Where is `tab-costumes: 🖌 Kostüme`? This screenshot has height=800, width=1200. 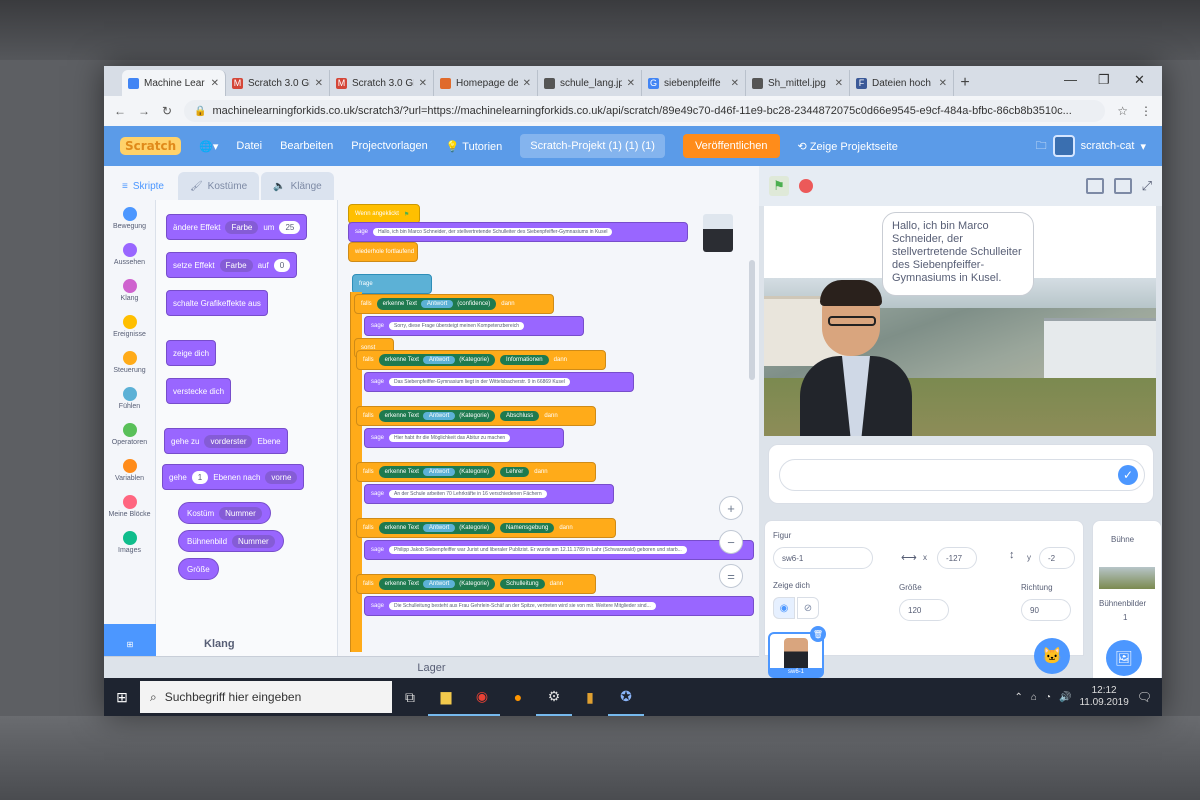 tab-costumes: 🖌 Kostüme is located at coordinates (218, 186).